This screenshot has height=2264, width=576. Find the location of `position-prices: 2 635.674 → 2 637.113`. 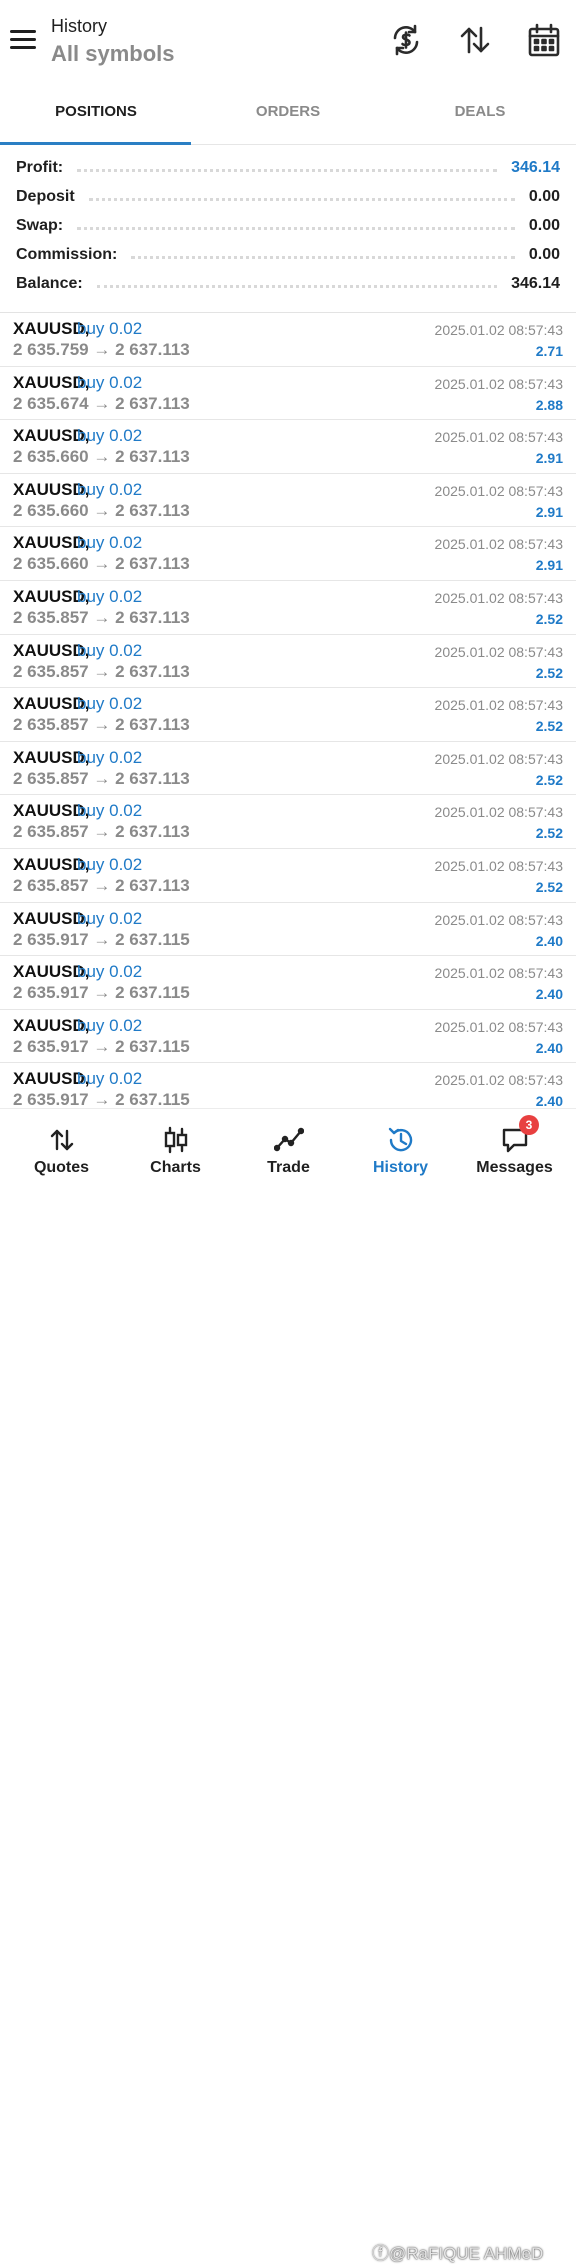

position-prices: 2 635.674 → 2 637.113 is located at coordinates (101, 403).